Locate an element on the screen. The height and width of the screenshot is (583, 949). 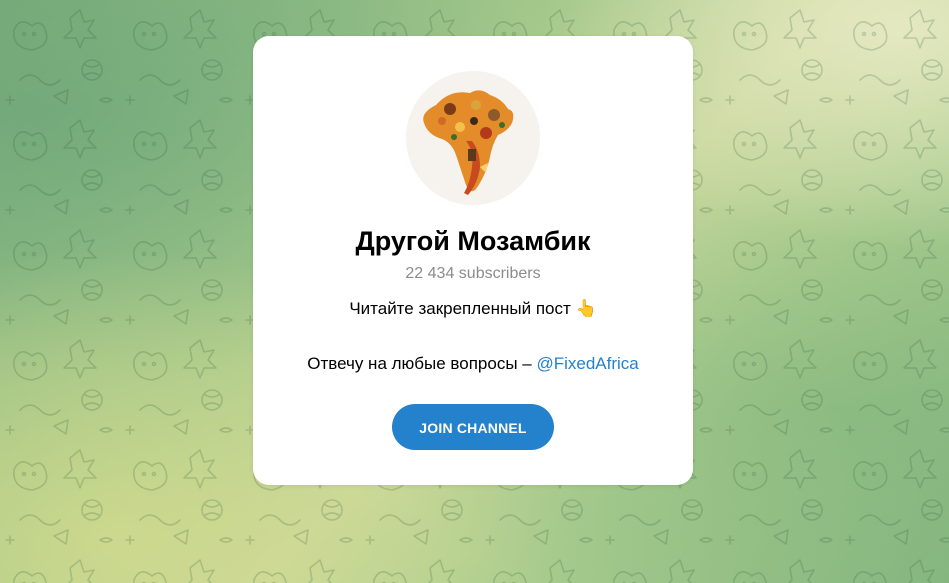
channel-description-line1: Читайте закрепленный пост 👆 is located at coordinates (473, 308).